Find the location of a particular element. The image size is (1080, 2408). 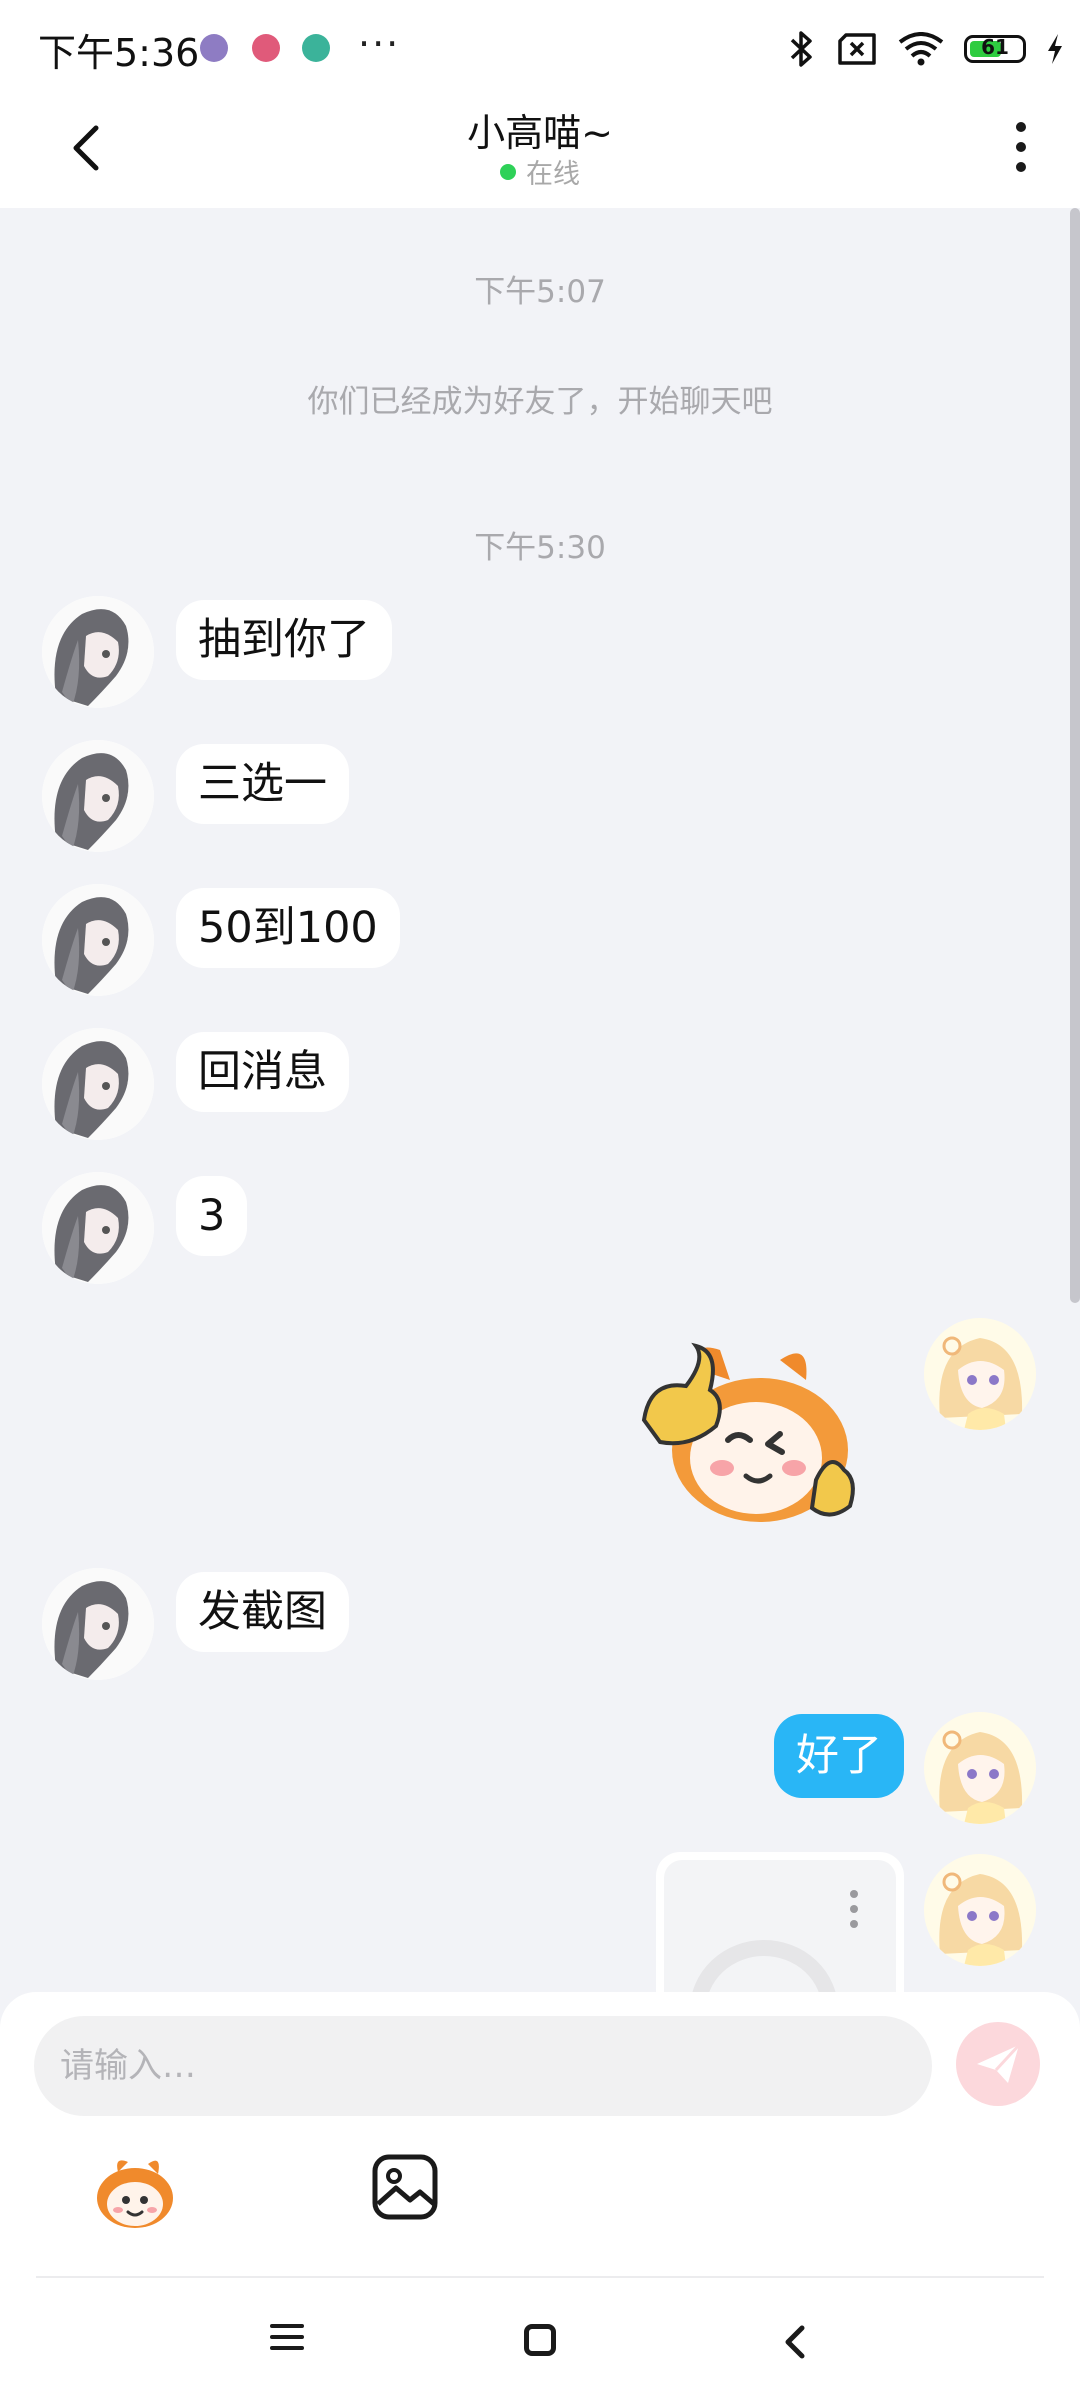

nav-back-icon is located at coordinates (795, 2342).